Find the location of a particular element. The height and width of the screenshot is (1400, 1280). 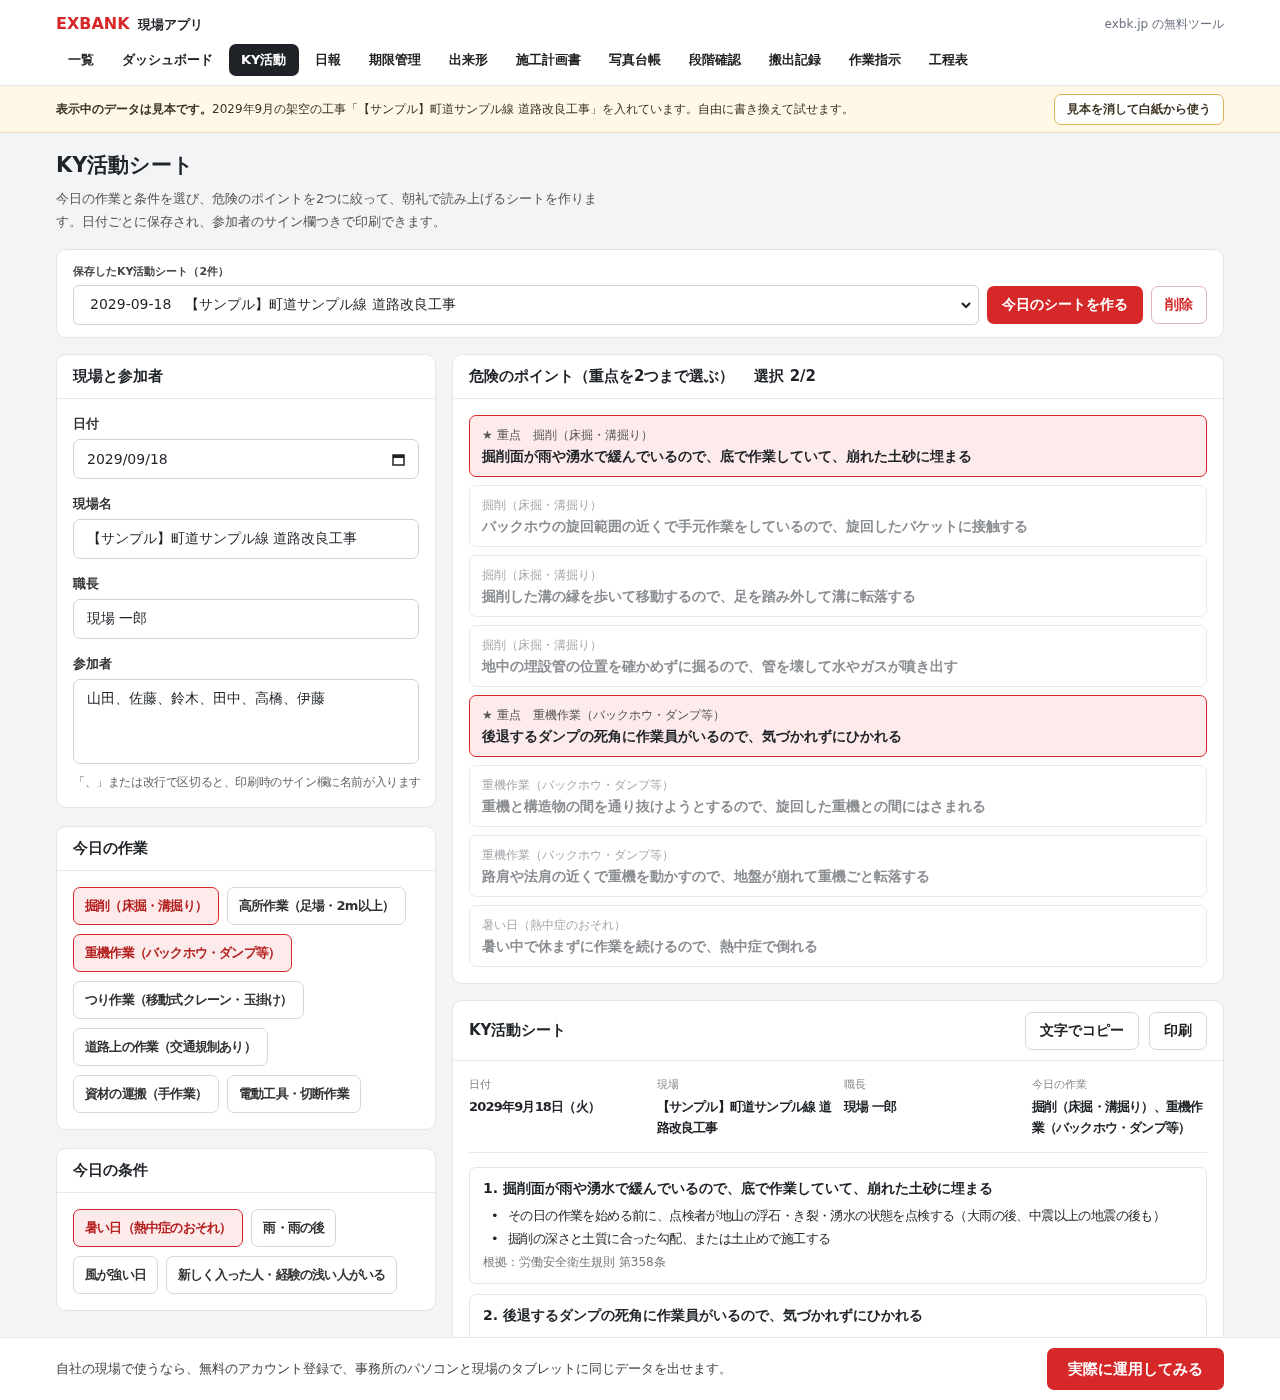

summary-label: 今日の作業 is located at coordinates (1059, 1084).